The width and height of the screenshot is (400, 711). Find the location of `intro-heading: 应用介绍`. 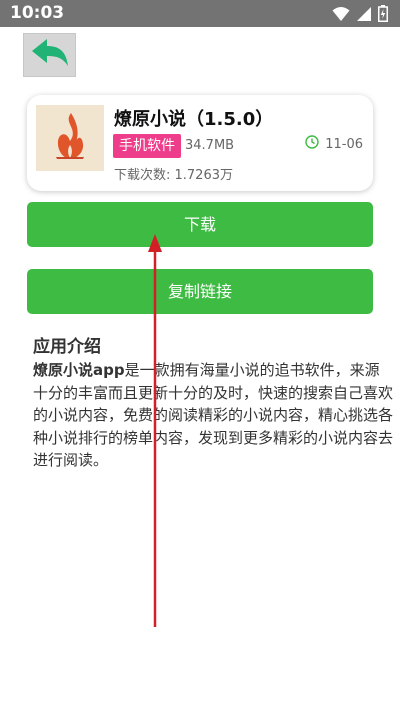

intro-heading: 应用介绍 is located at coordinates (67, 347).